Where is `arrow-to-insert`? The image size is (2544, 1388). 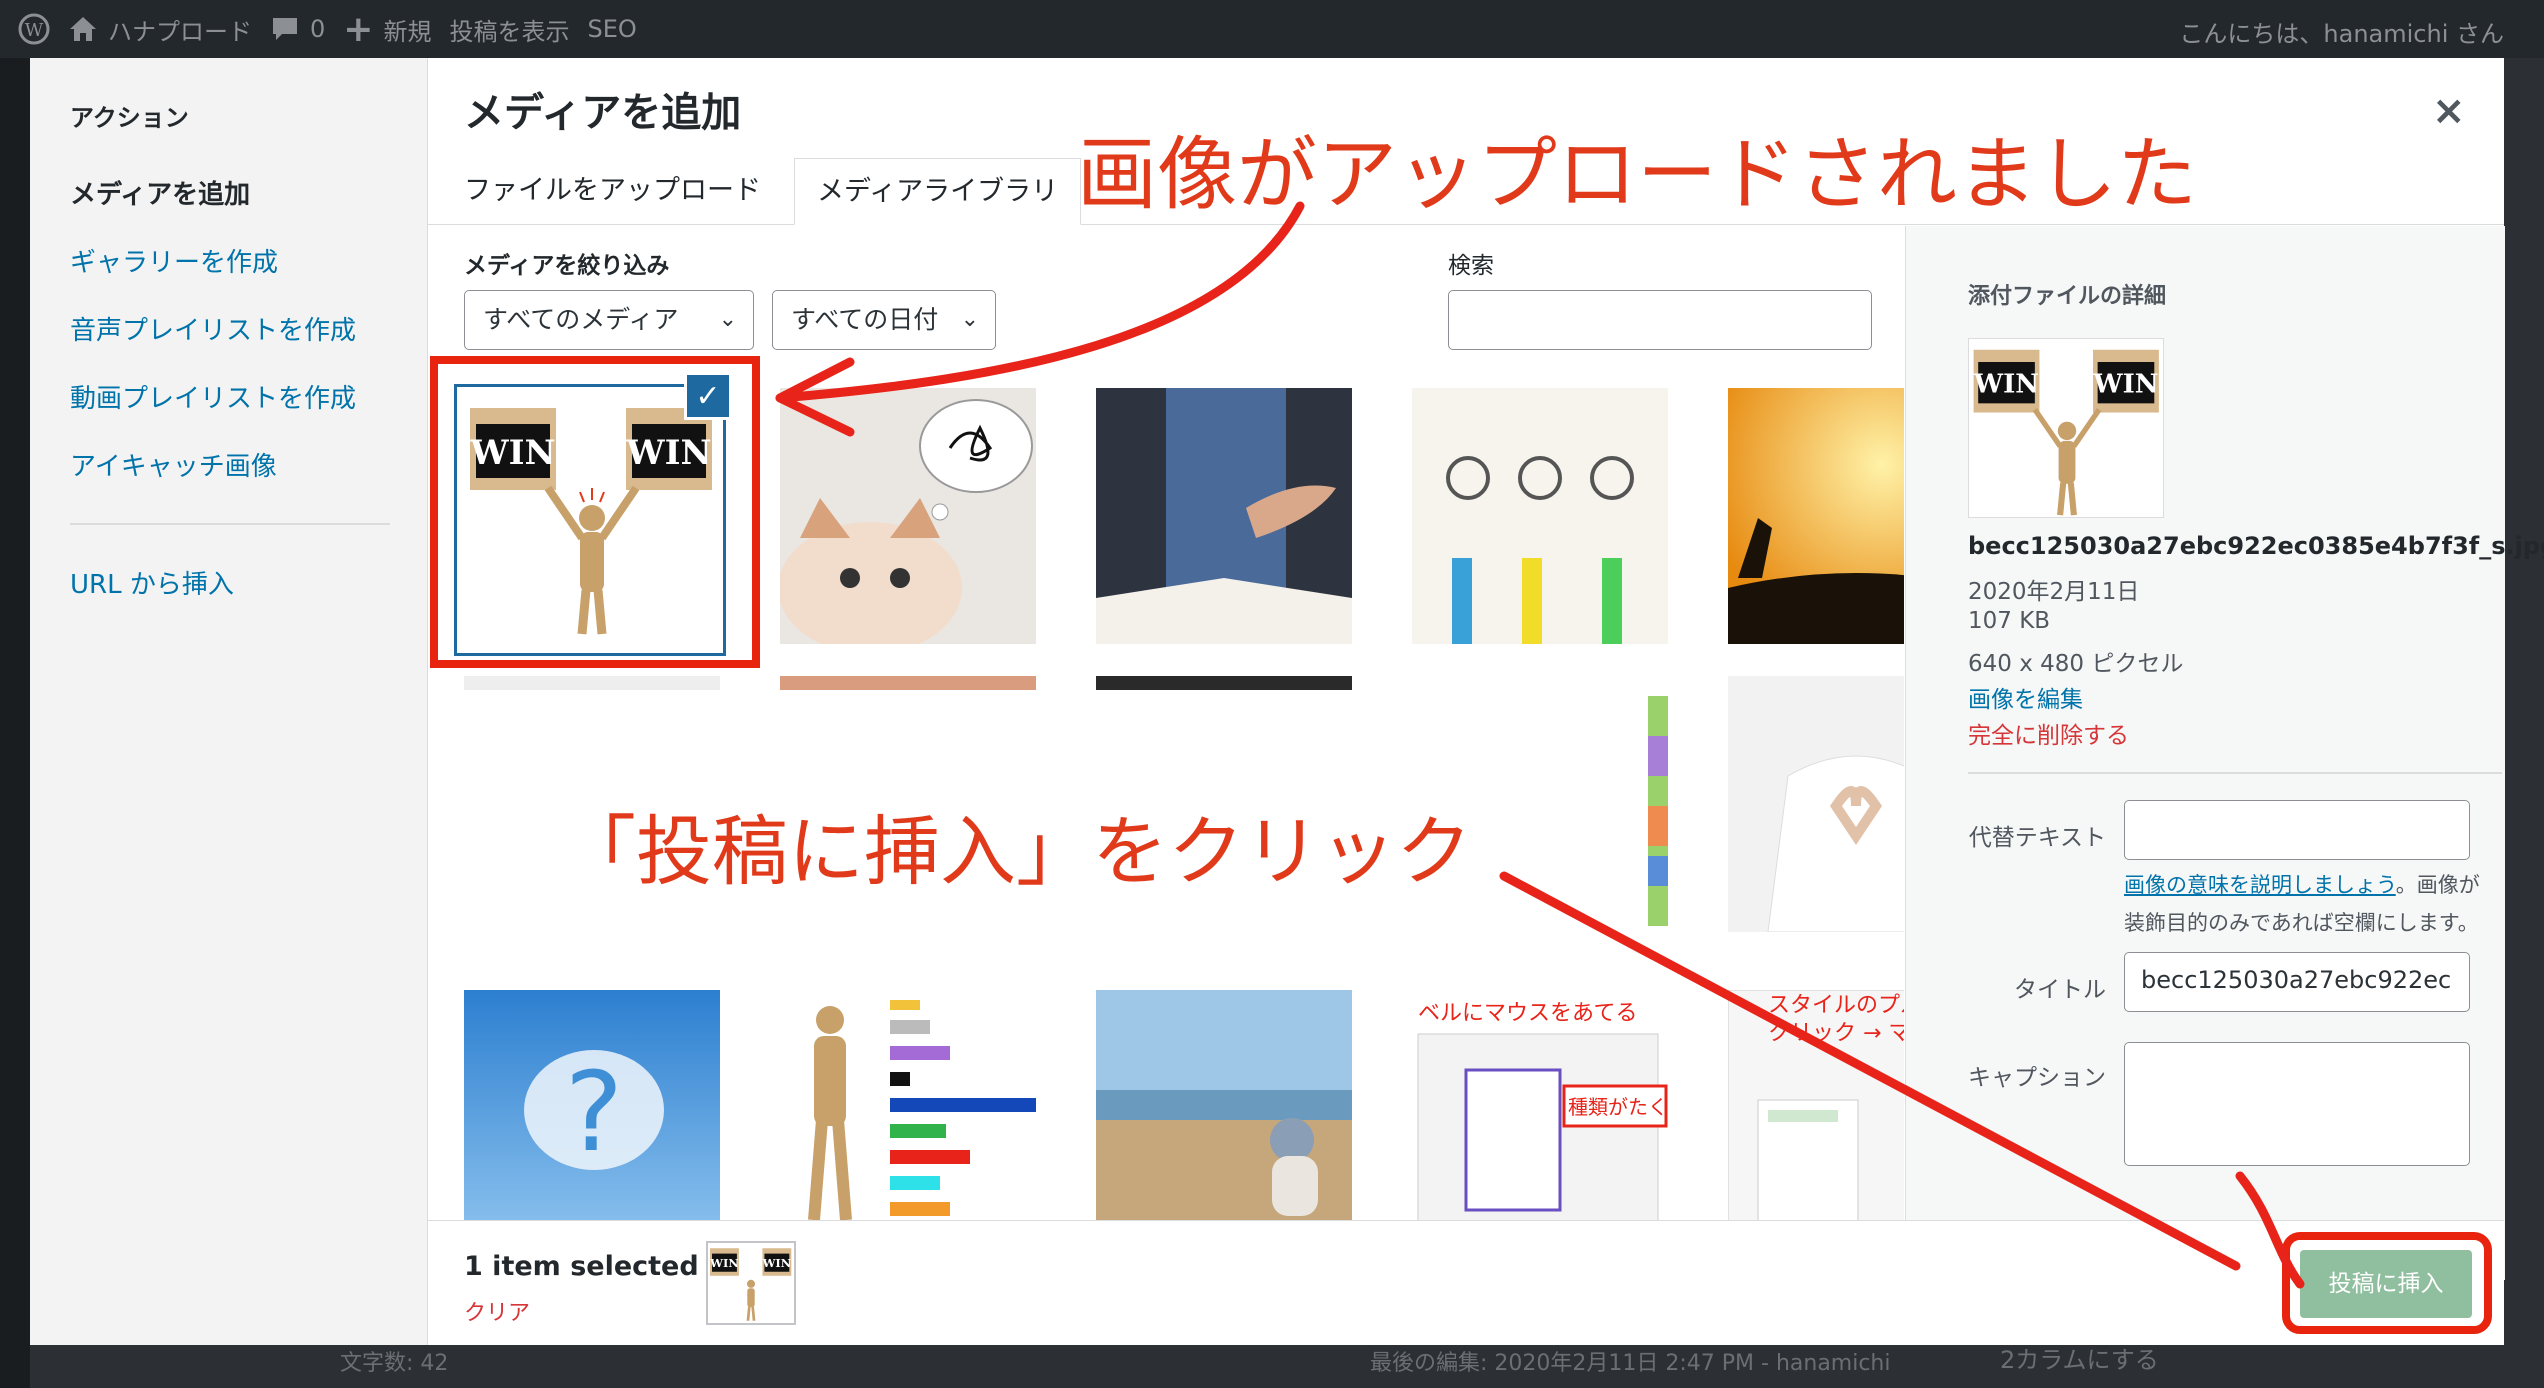
arrow-to-insert is located at coordinates (1870, 1071).